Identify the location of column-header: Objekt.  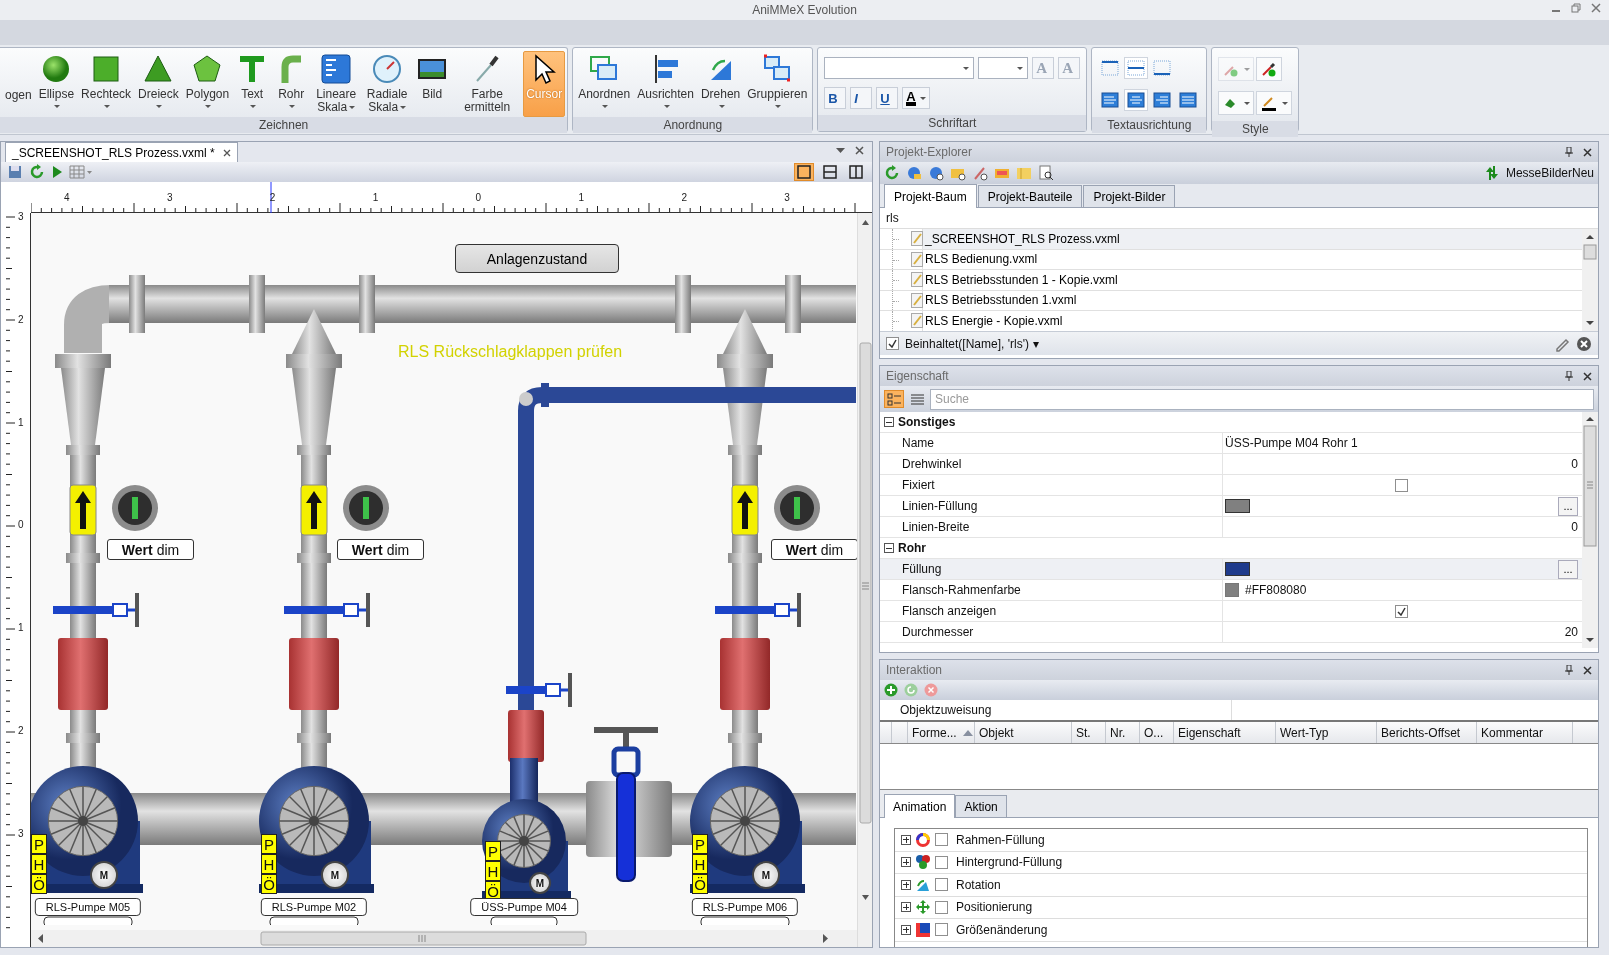
(1023, 732).